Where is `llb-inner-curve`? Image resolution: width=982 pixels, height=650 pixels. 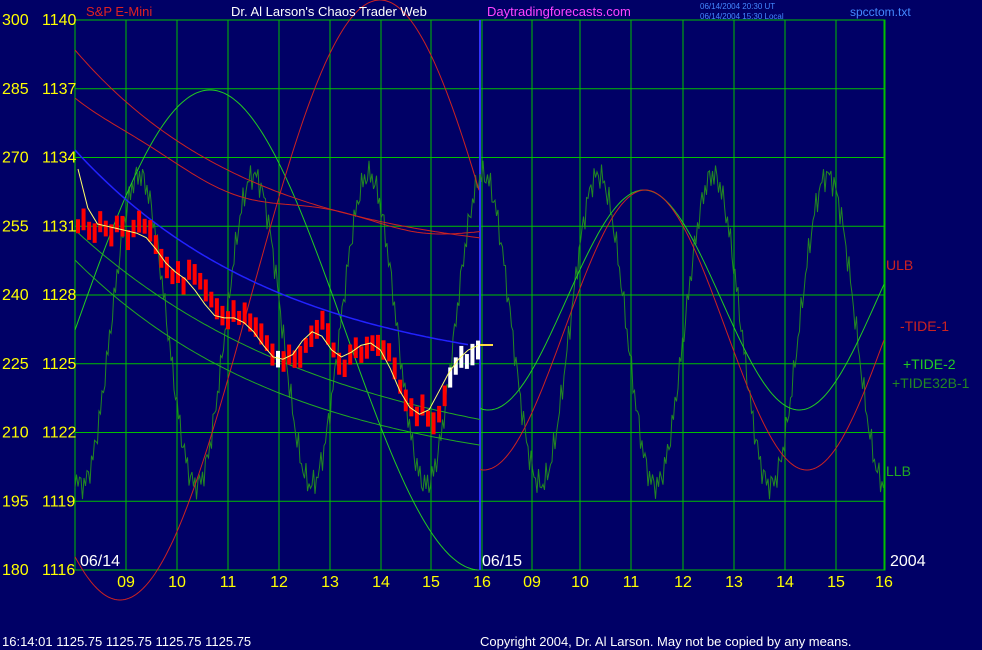
llb-inner-curve is located at coordinates (277, 324).